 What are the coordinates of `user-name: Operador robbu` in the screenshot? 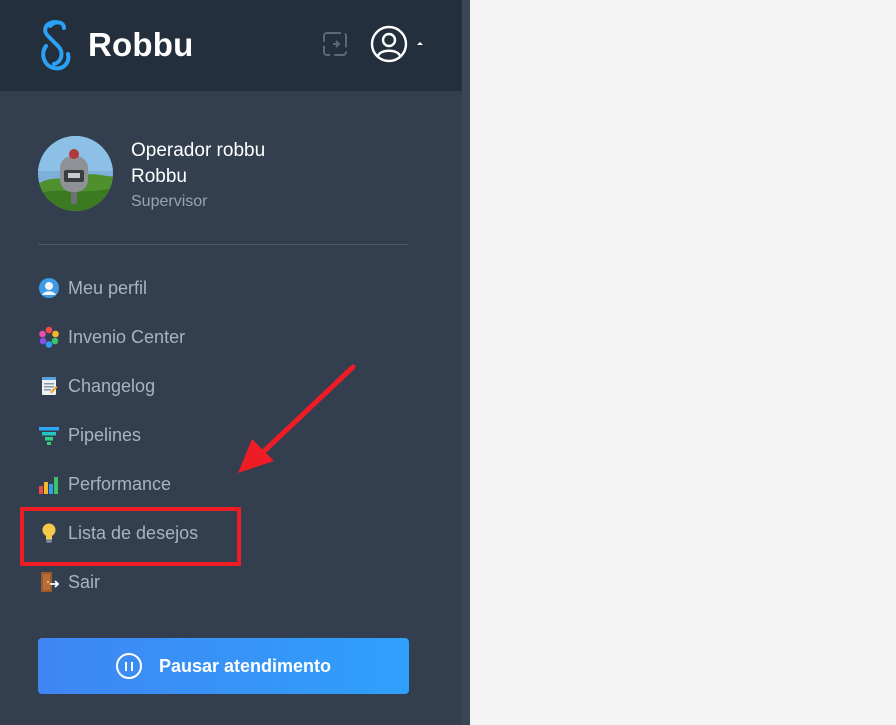 It's located at (198, 150).